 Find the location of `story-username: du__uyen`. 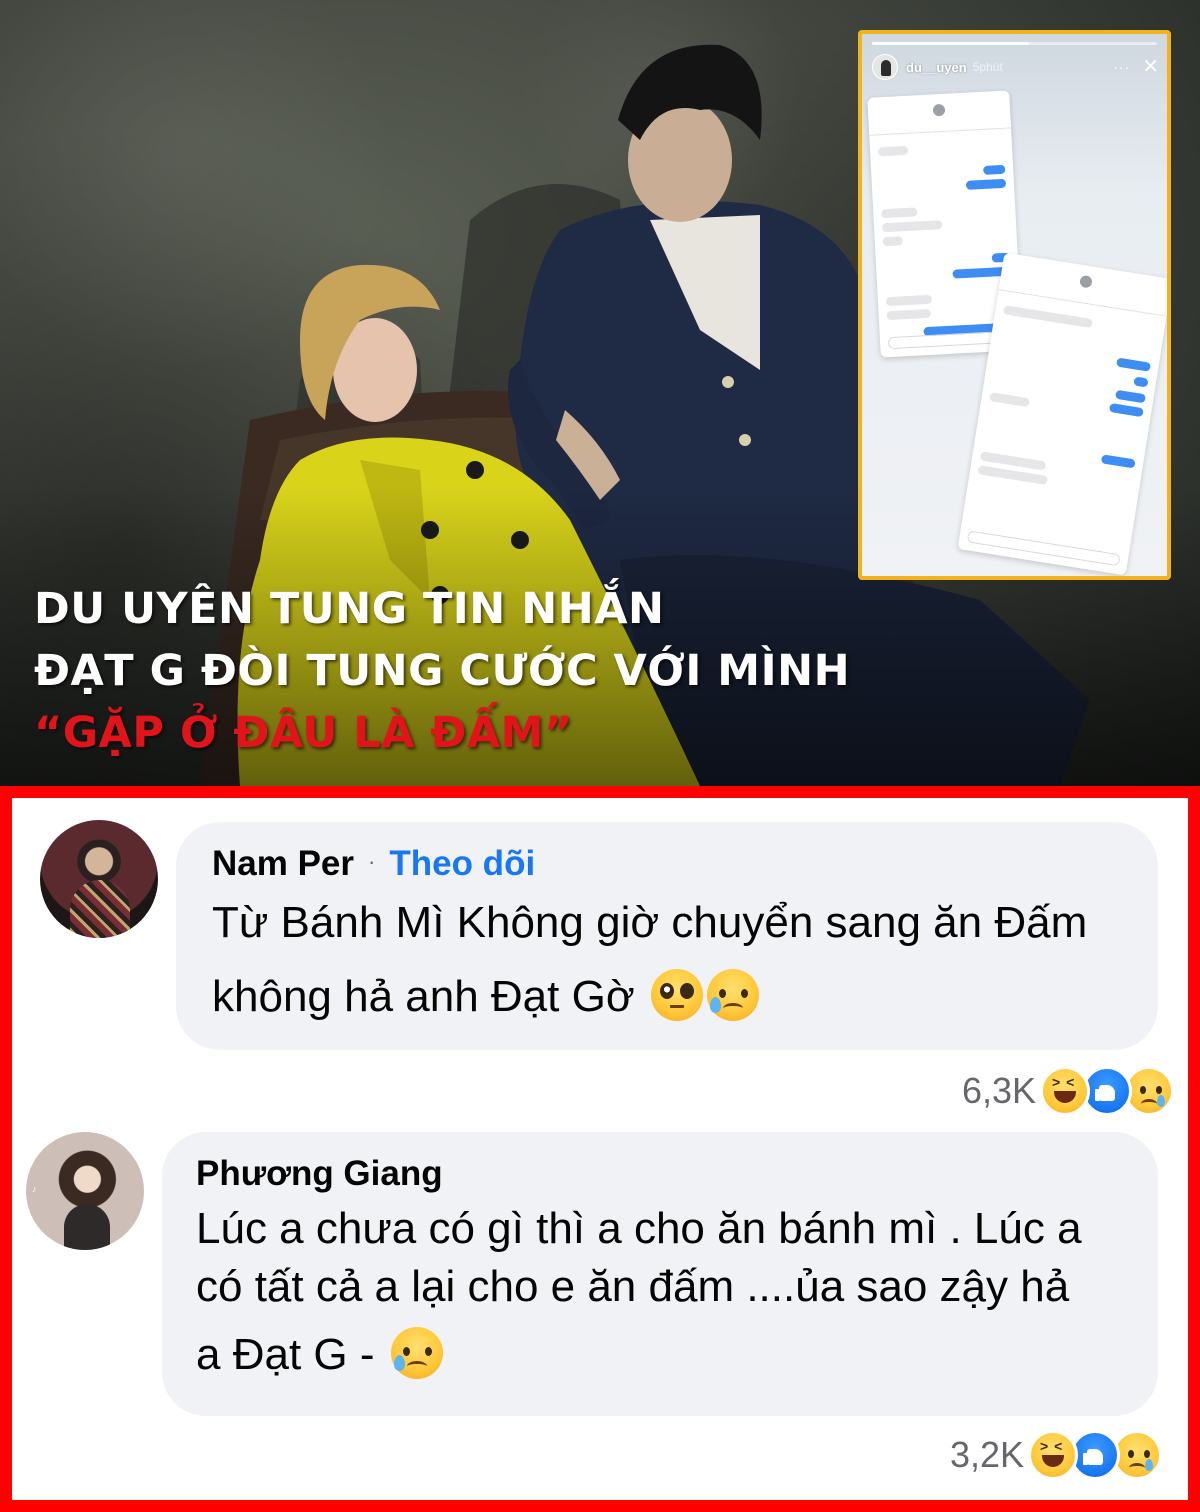

story-username: du__uyen is located at coordinates (936, 67).